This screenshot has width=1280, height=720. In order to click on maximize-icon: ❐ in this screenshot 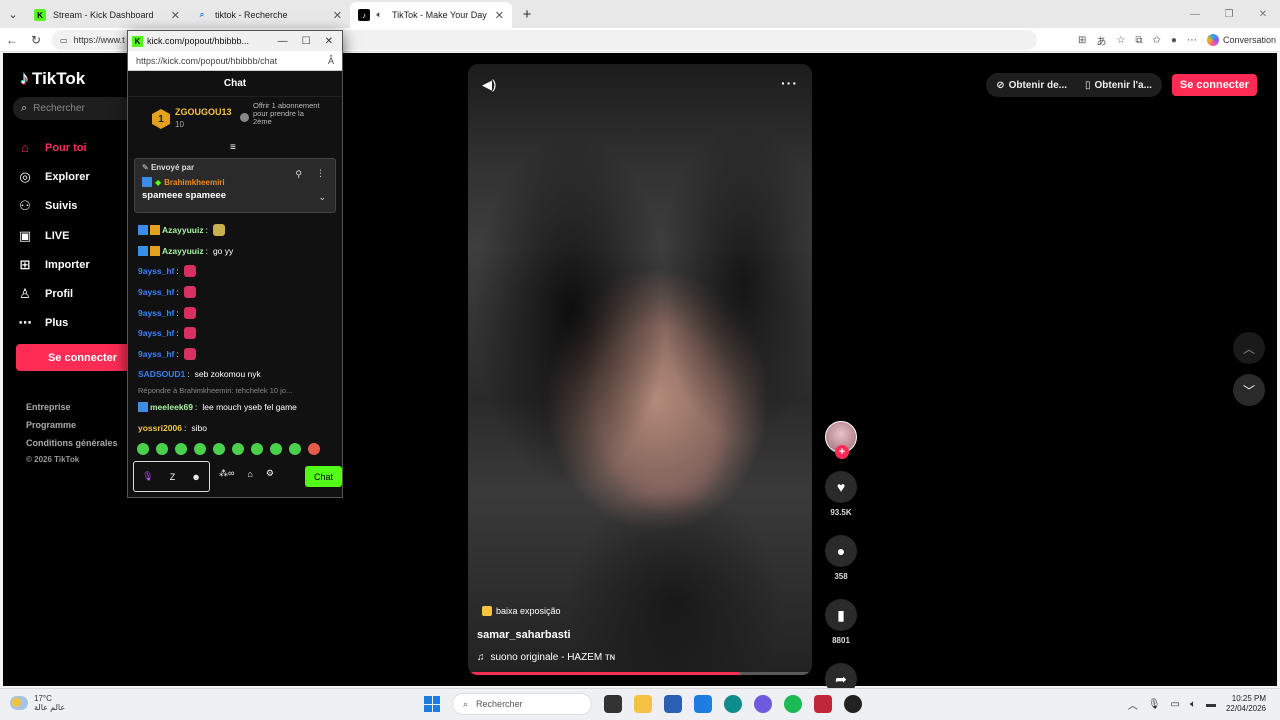, I will do `click(1229, 14)`.